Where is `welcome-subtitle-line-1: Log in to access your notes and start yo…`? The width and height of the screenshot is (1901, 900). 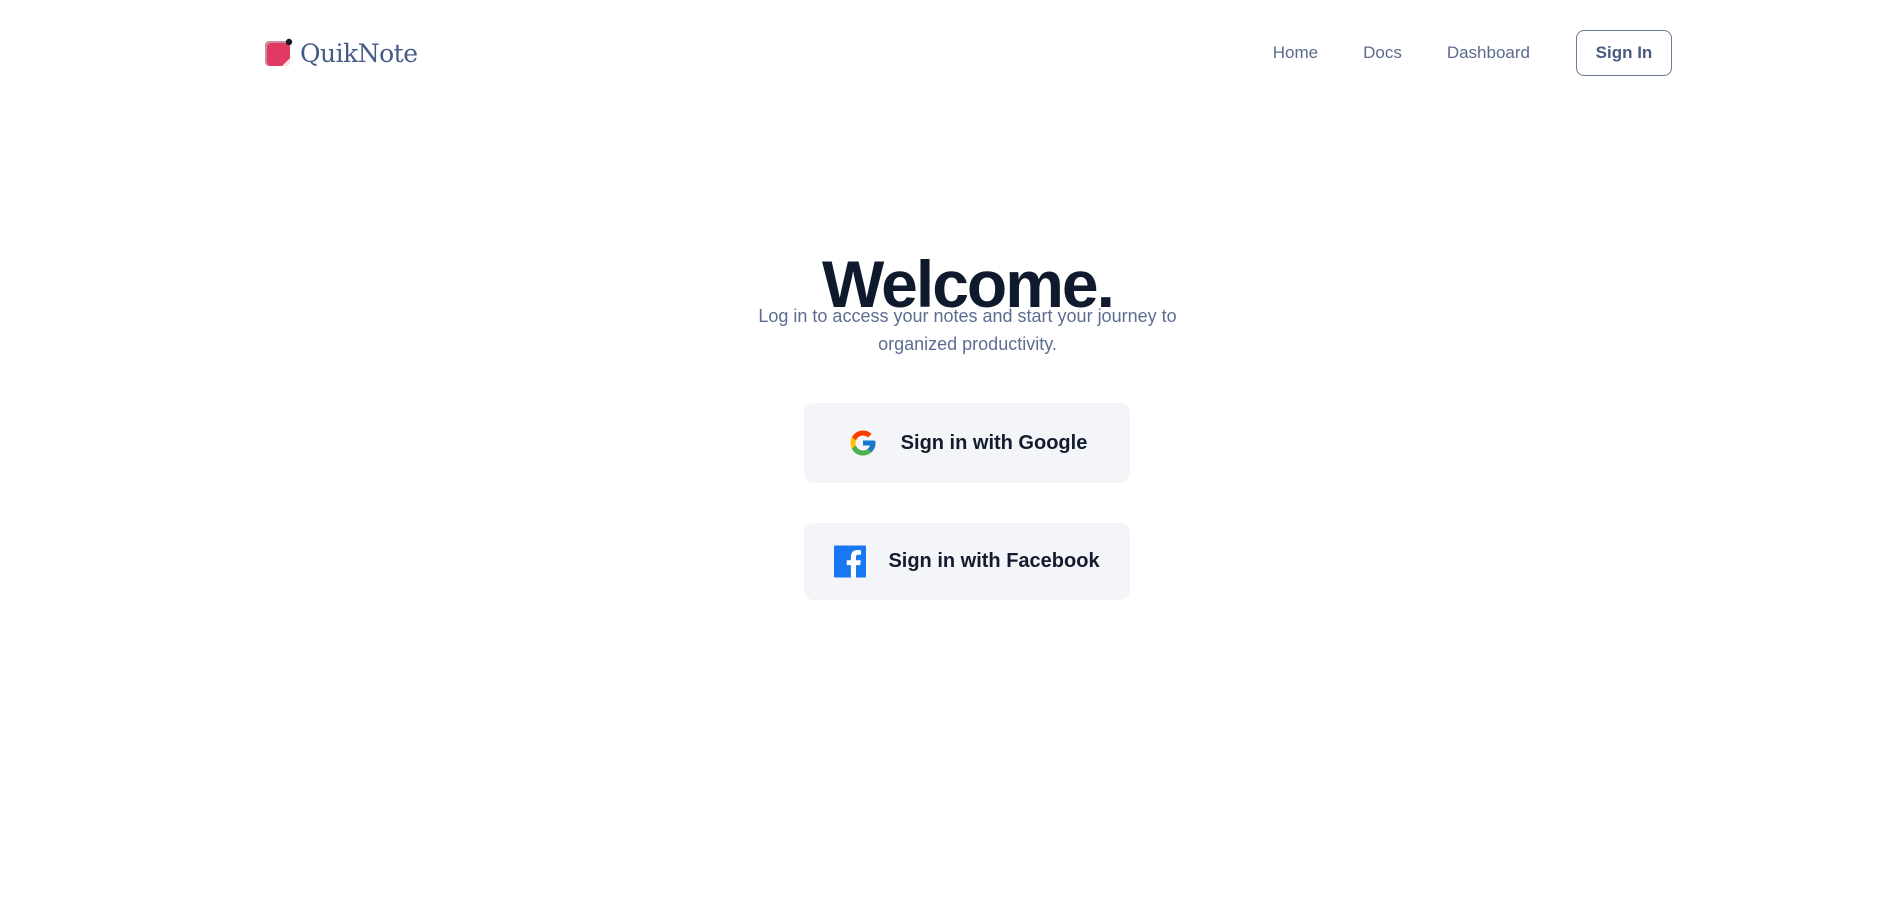
welcome-subtitle-line-1: Log in to access your notes and start yo… is located at coordinates (967, 316).